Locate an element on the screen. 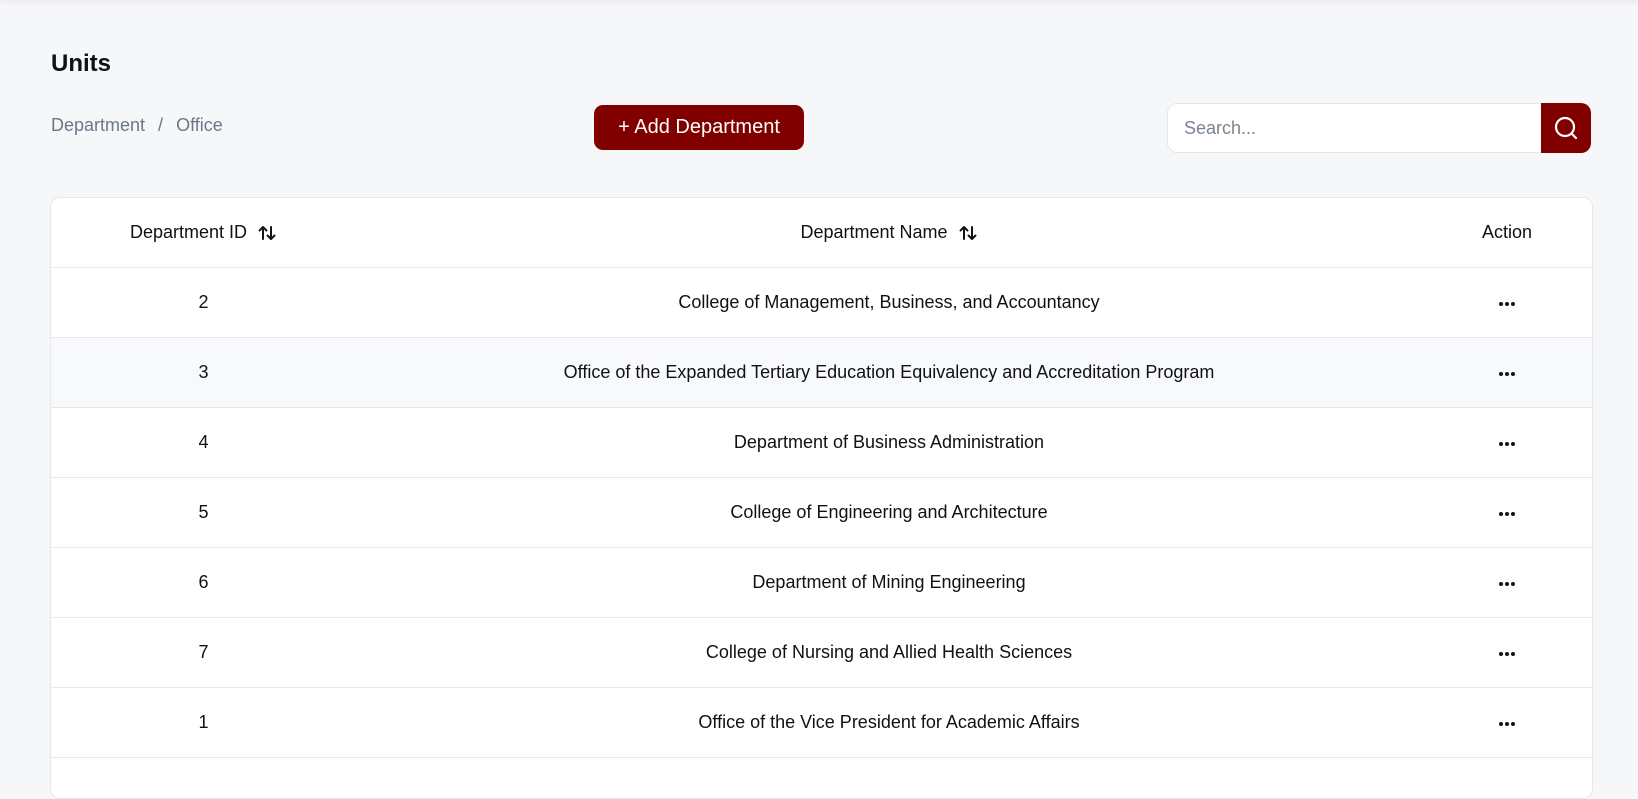 This screenshot has height=799, width=1638. page-title: Units is located at coordinates (81, 63).